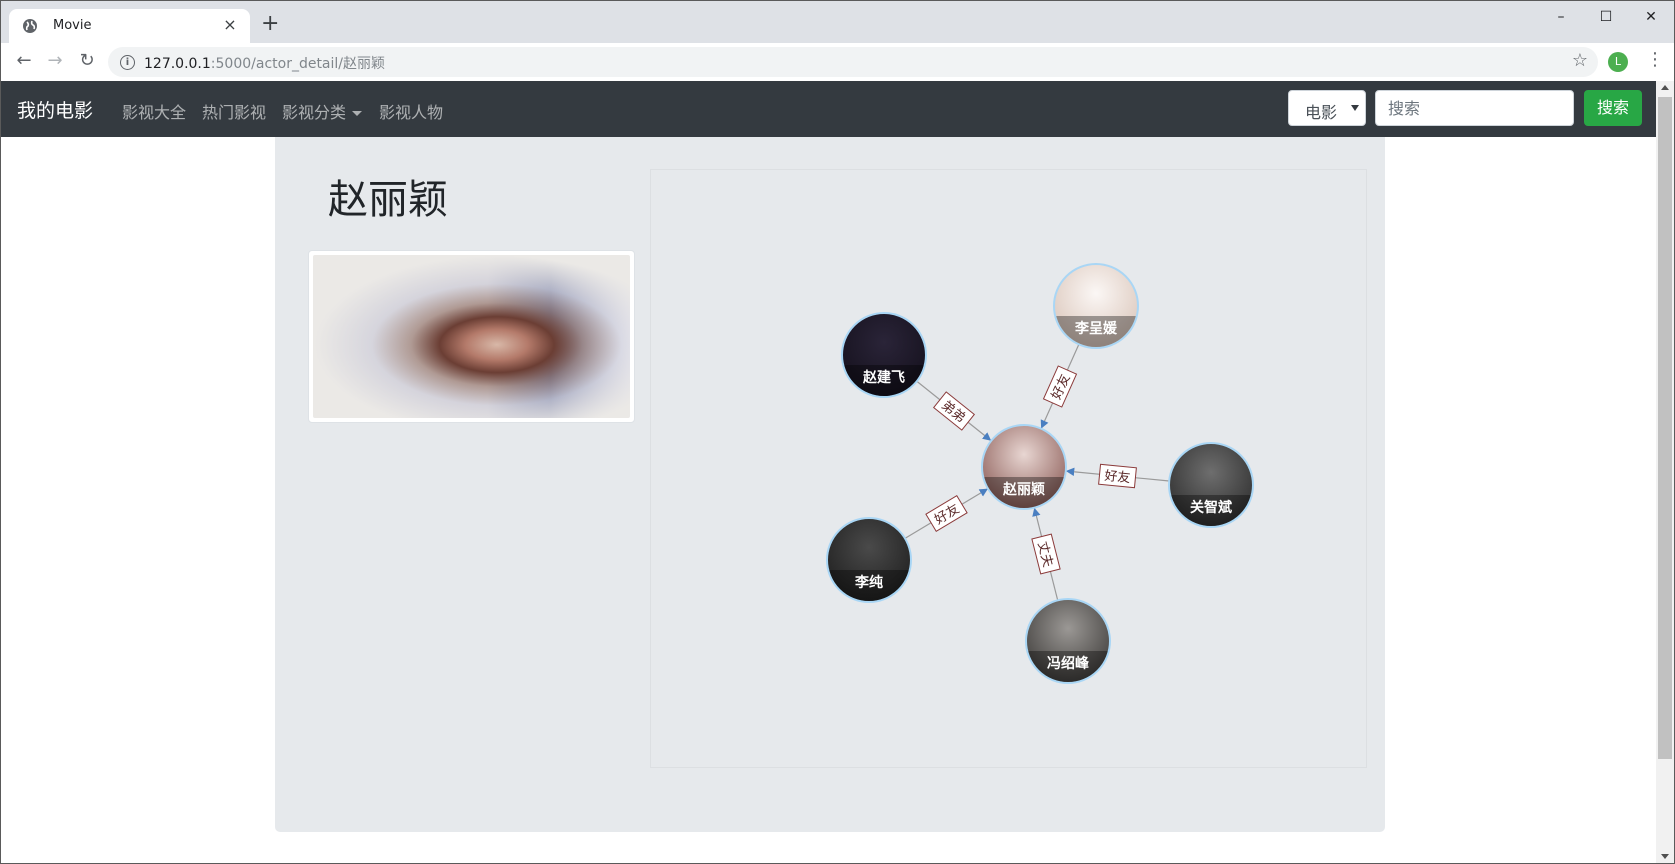 The image size is (1675, 864). What do you see at coordinates (869, 564) in the screenshot?
I see `graph-node: 李纯` at bounding box center [869, 564].